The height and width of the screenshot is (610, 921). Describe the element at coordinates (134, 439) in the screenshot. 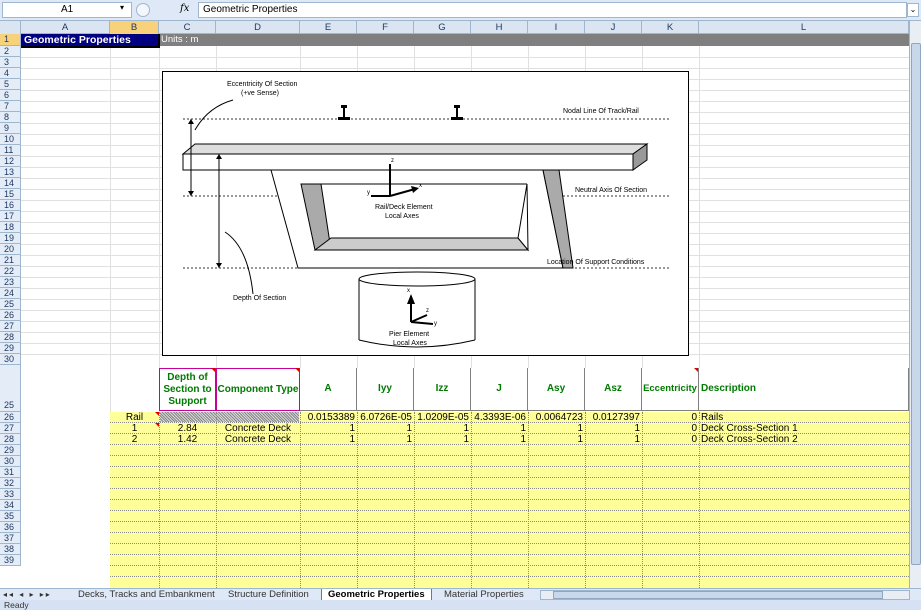

I see `row-label-cell: 2` at that location.